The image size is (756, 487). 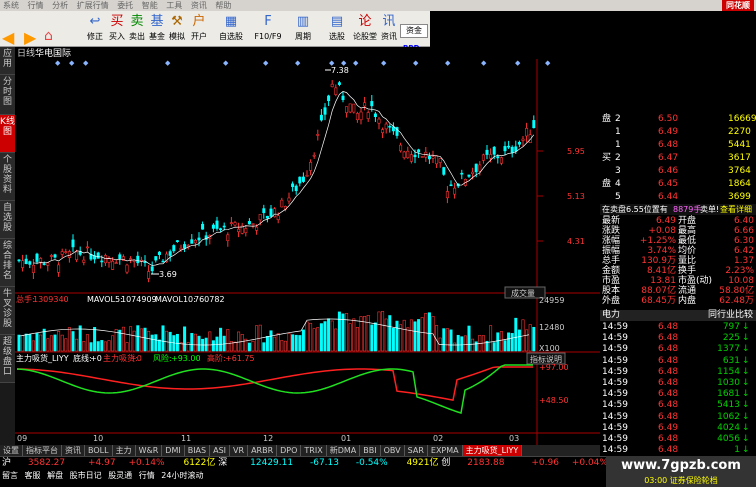 What do you see at coordinates (42, 450) in the screenshot?
I see `tab-indicator-platform: 指标平台` at bounding box center [42, 450].